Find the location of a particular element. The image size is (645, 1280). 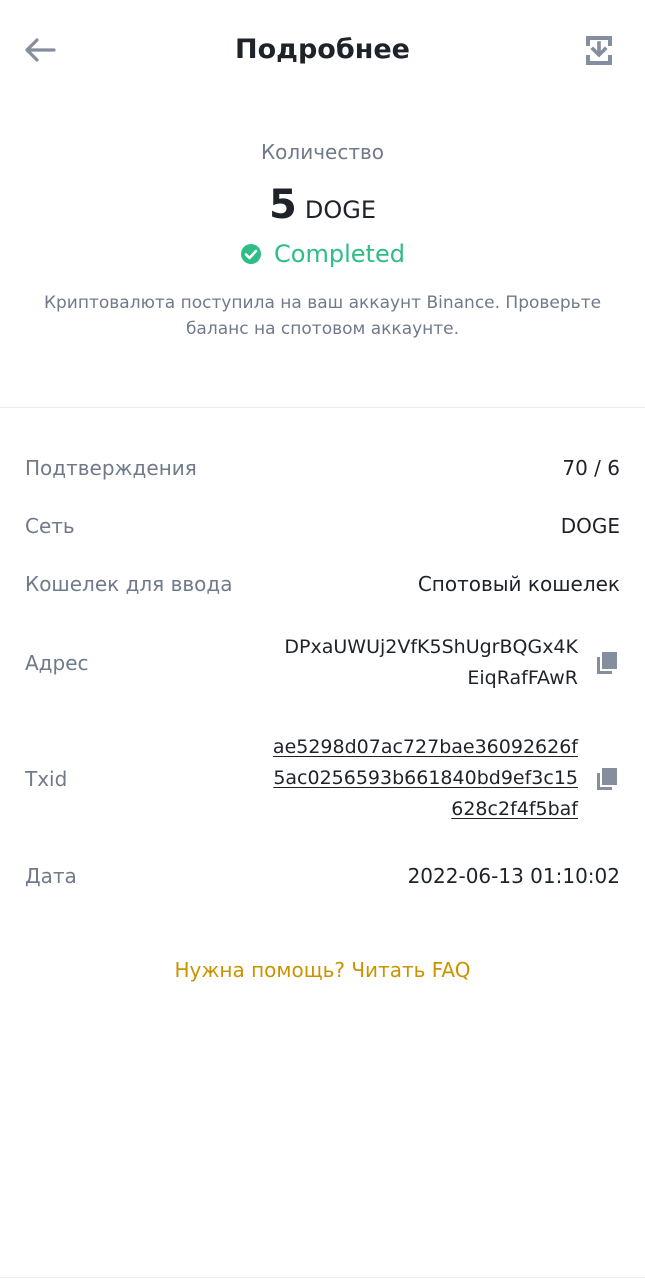

txid-line: 5ac0256593b661840bd9ef3c15 is located at coordinates (425, 778).